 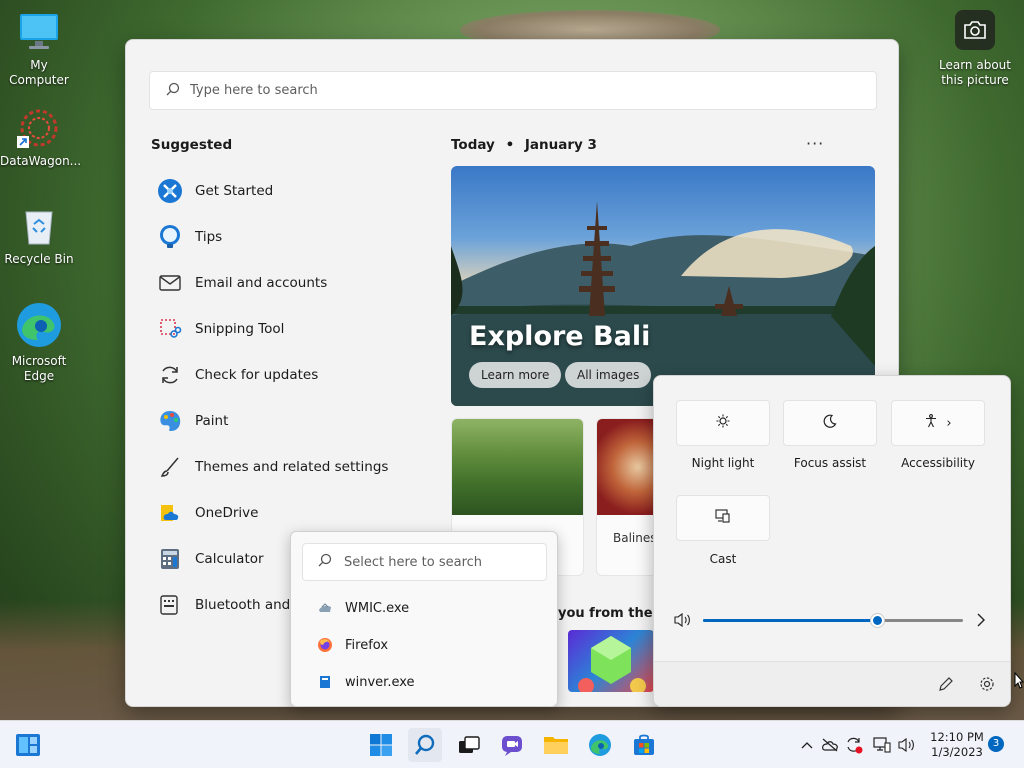 I want to click on popup-item-winver: winver.exe, so click(x=366, y=682).